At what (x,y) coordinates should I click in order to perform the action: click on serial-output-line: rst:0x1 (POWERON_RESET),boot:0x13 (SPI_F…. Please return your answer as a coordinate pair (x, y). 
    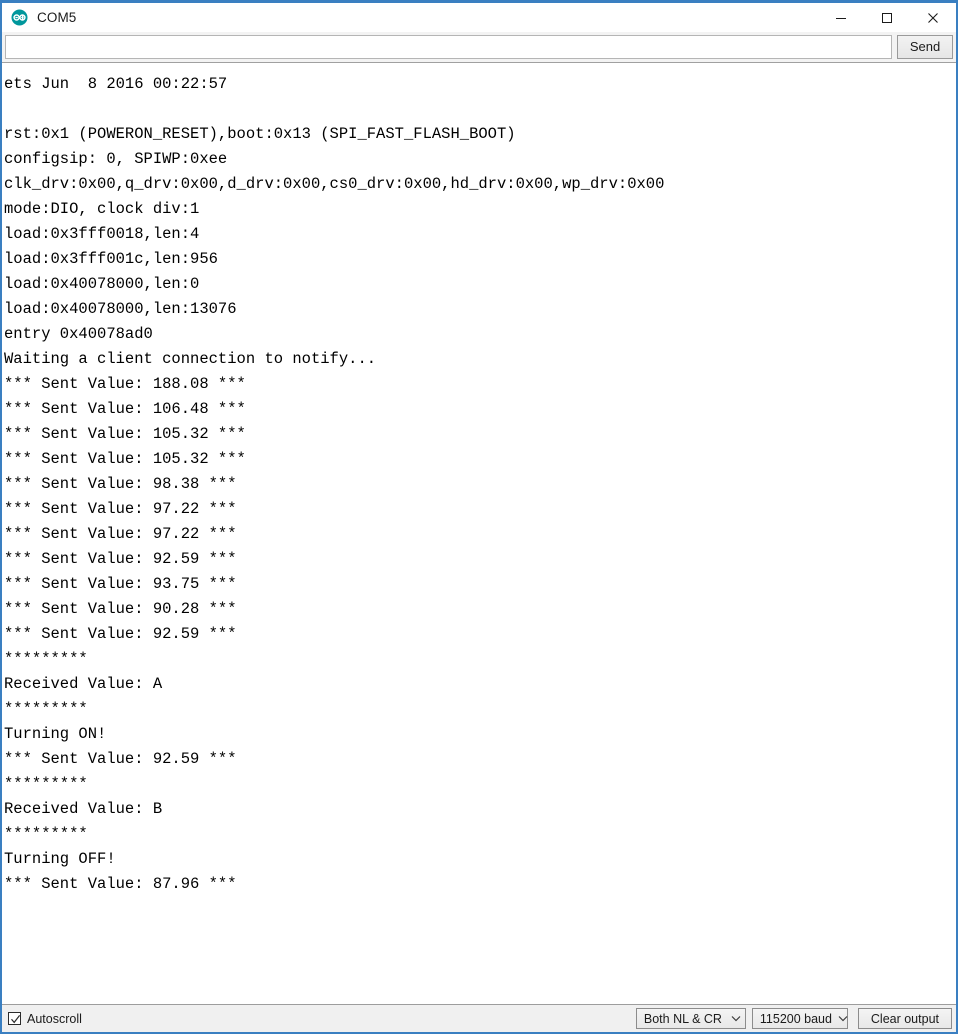
    Looking at the image, I should click on (260, 134).